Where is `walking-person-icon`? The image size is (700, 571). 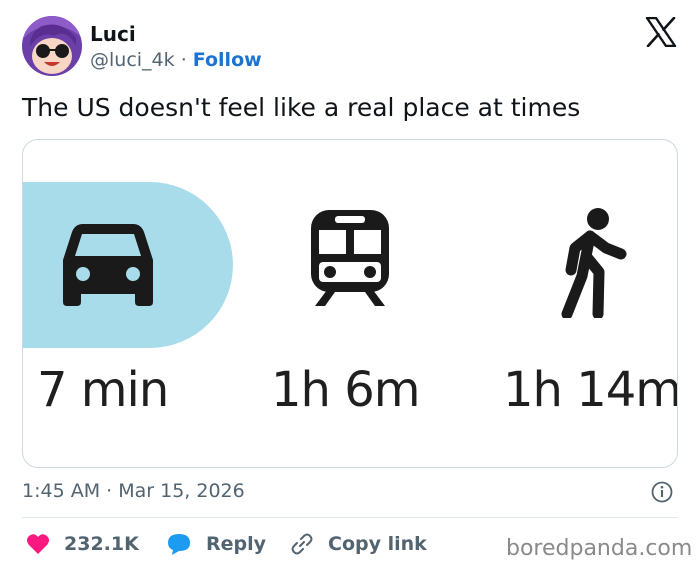
walking-person-icon is located at coordinates (594, 263).